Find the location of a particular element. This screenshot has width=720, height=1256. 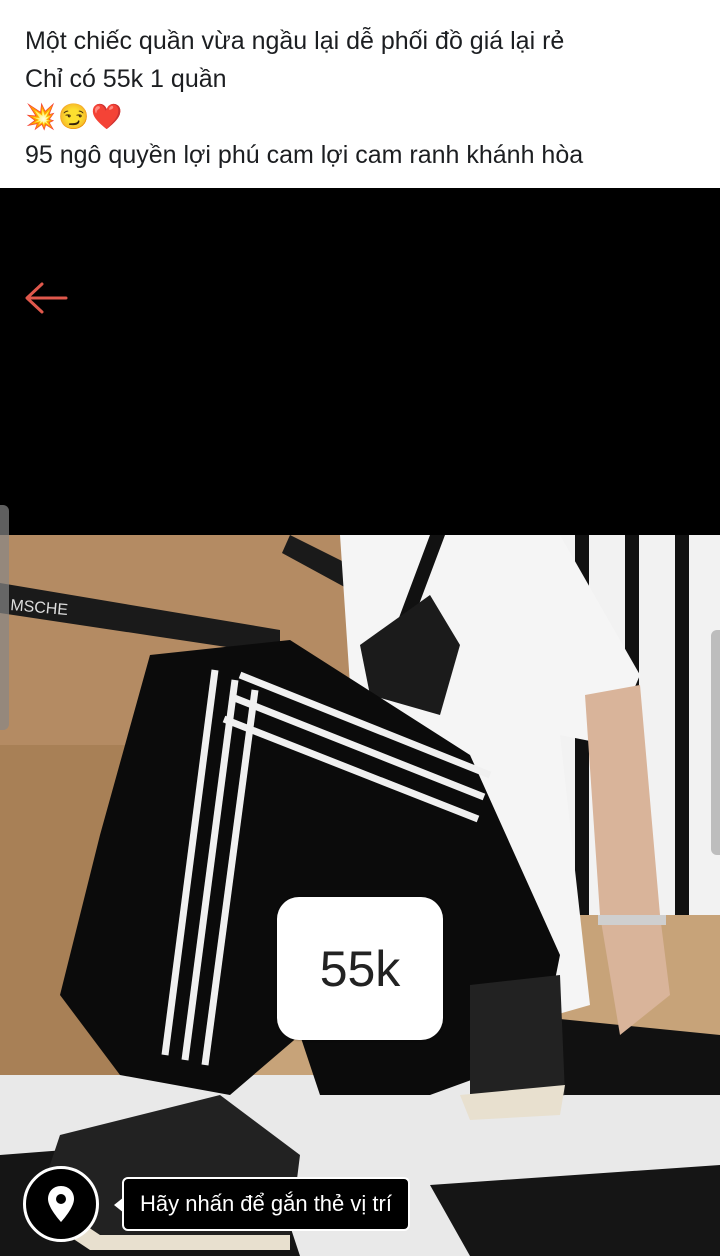

back-button is located at coordinates (46, 298).